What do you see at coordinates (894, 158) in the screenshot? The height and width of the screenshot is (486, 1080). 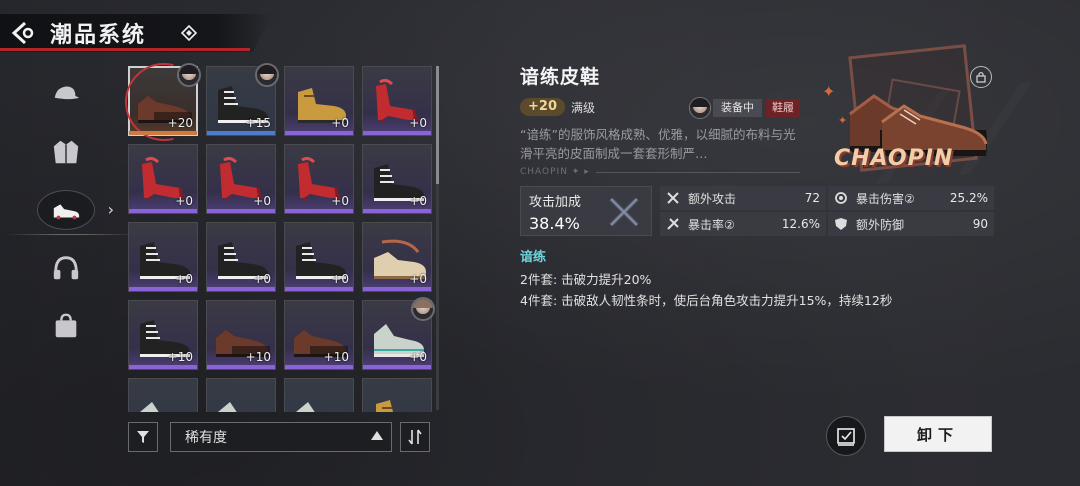 I see `showcase-brand: CHAOPIN` at bounding box center [894, 158].